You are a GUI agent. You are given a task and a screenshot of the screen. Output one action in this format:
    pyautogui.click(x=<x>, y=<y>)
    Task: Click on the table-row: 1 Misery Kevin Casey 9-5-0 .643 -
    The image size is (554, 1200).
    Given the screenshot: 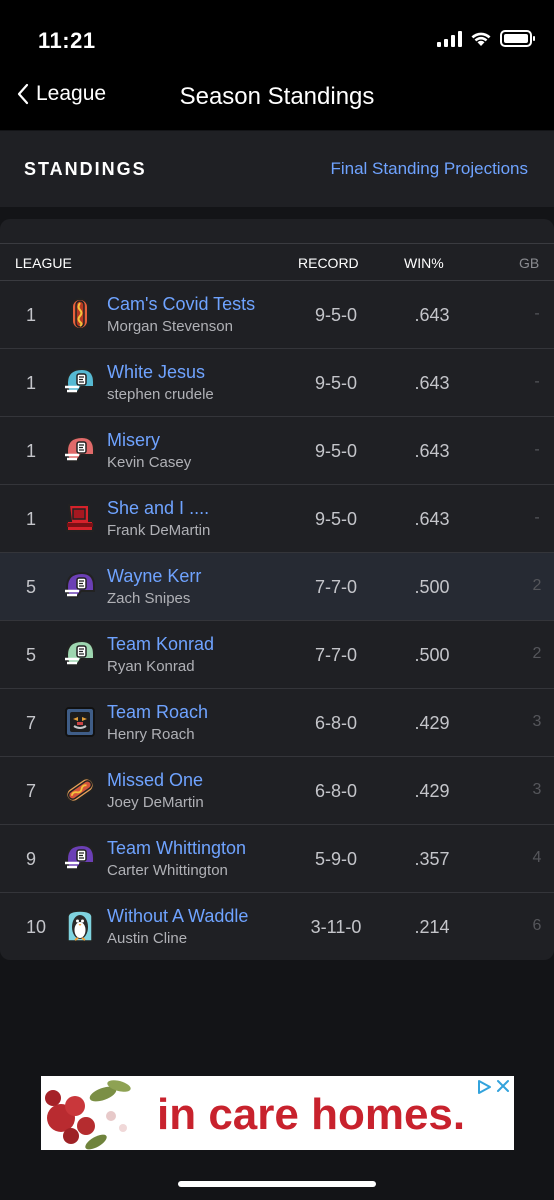 What is the action you would take?
    pyautogui.click(x=277, y=451)
    